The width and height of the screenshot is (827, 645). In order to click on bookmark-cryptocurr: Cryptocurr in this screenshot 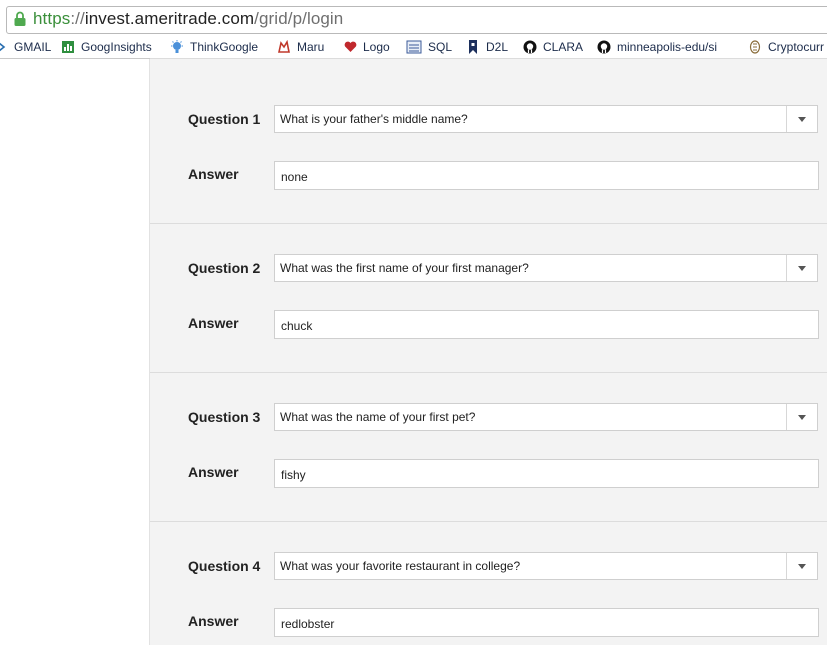, I will do `click(786, 47)`.